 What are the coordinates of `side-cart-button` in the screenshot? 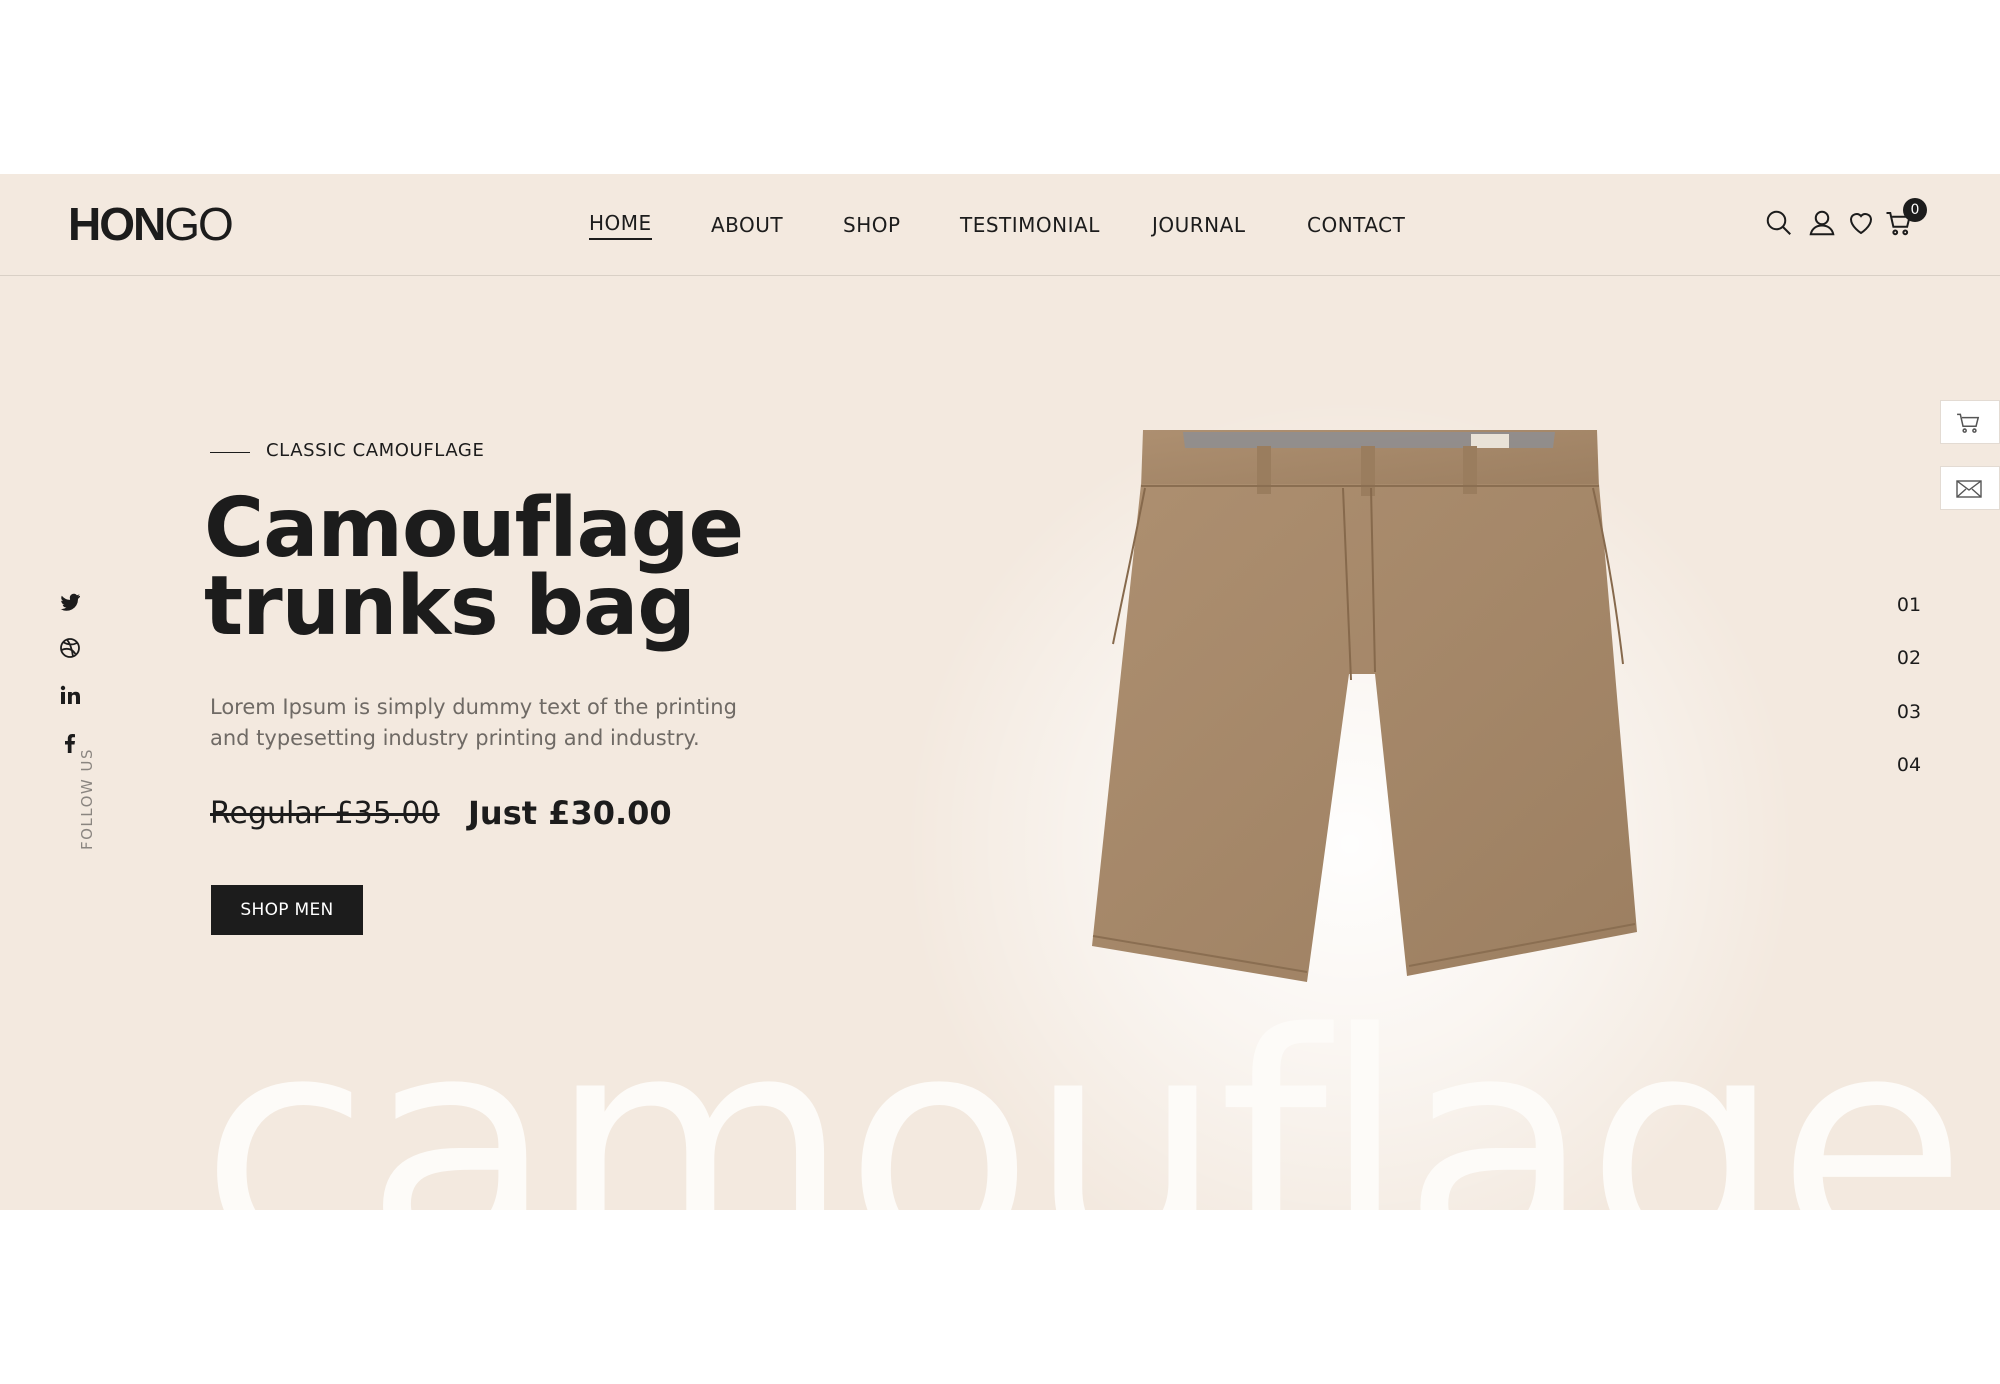 It's located at (1970, 422).